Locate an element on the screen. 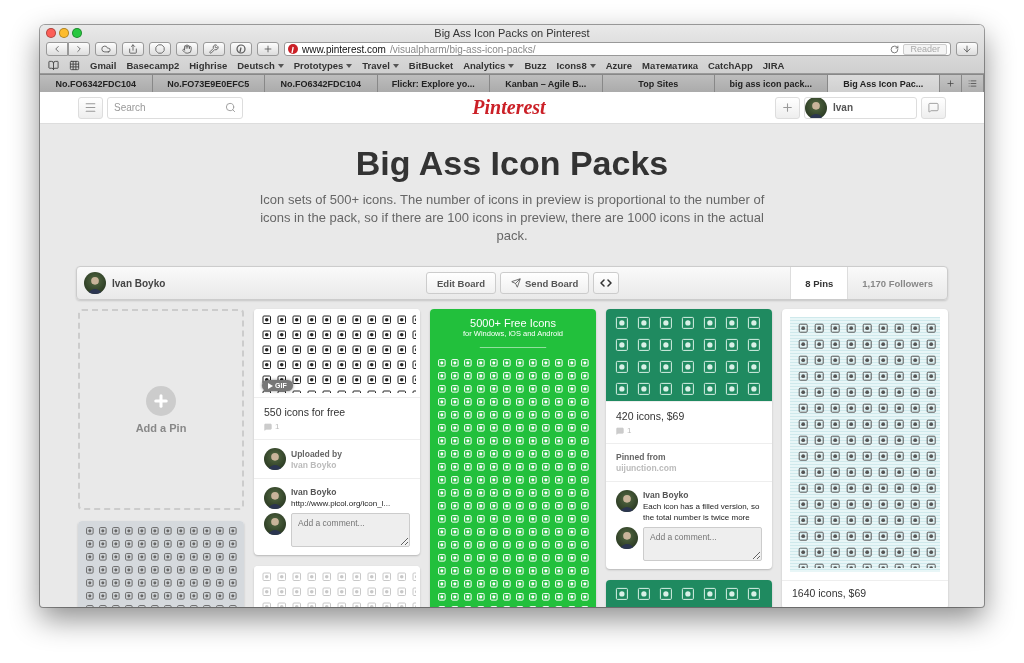 The height and width of the screenshot is (663, 1024). book-icon is located at coordinates (53, 65).